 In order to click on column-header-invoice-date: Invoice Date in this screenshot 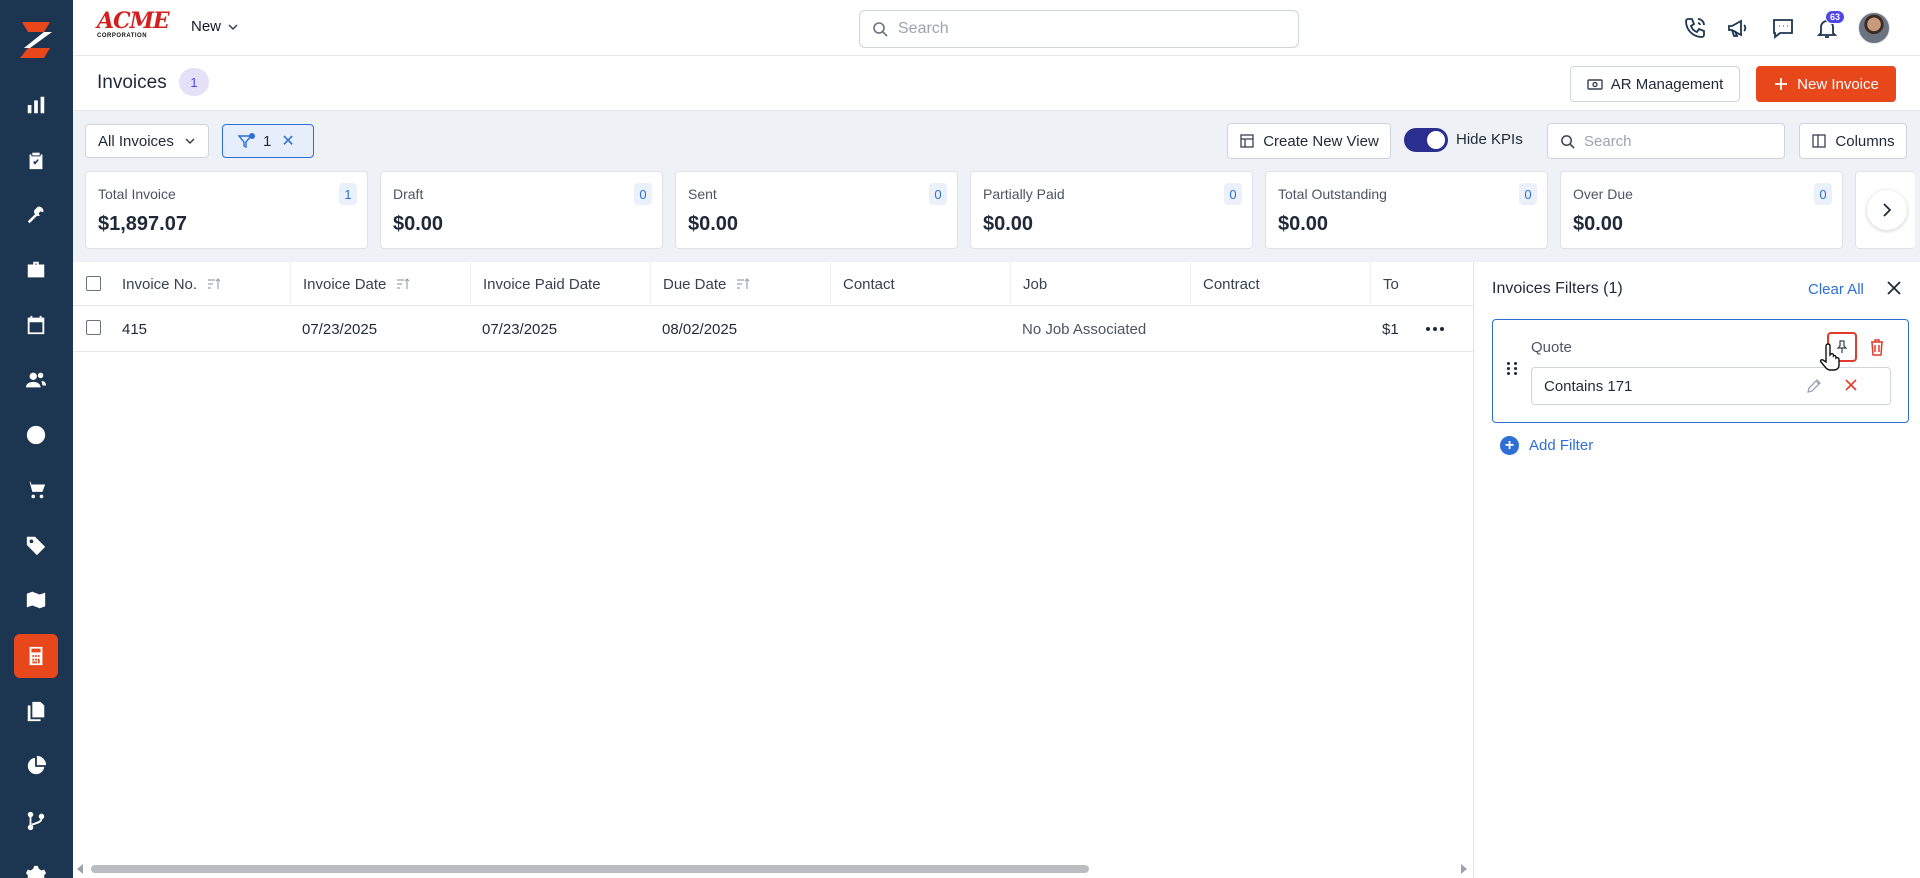, I will do `click(380, 284)`.